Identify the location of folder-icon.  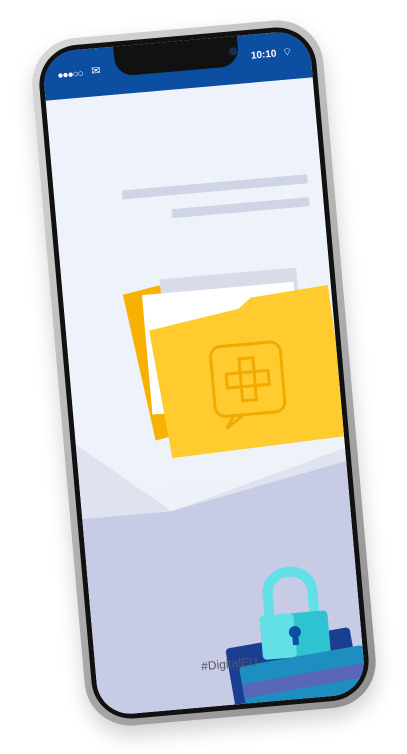
(236, 363).